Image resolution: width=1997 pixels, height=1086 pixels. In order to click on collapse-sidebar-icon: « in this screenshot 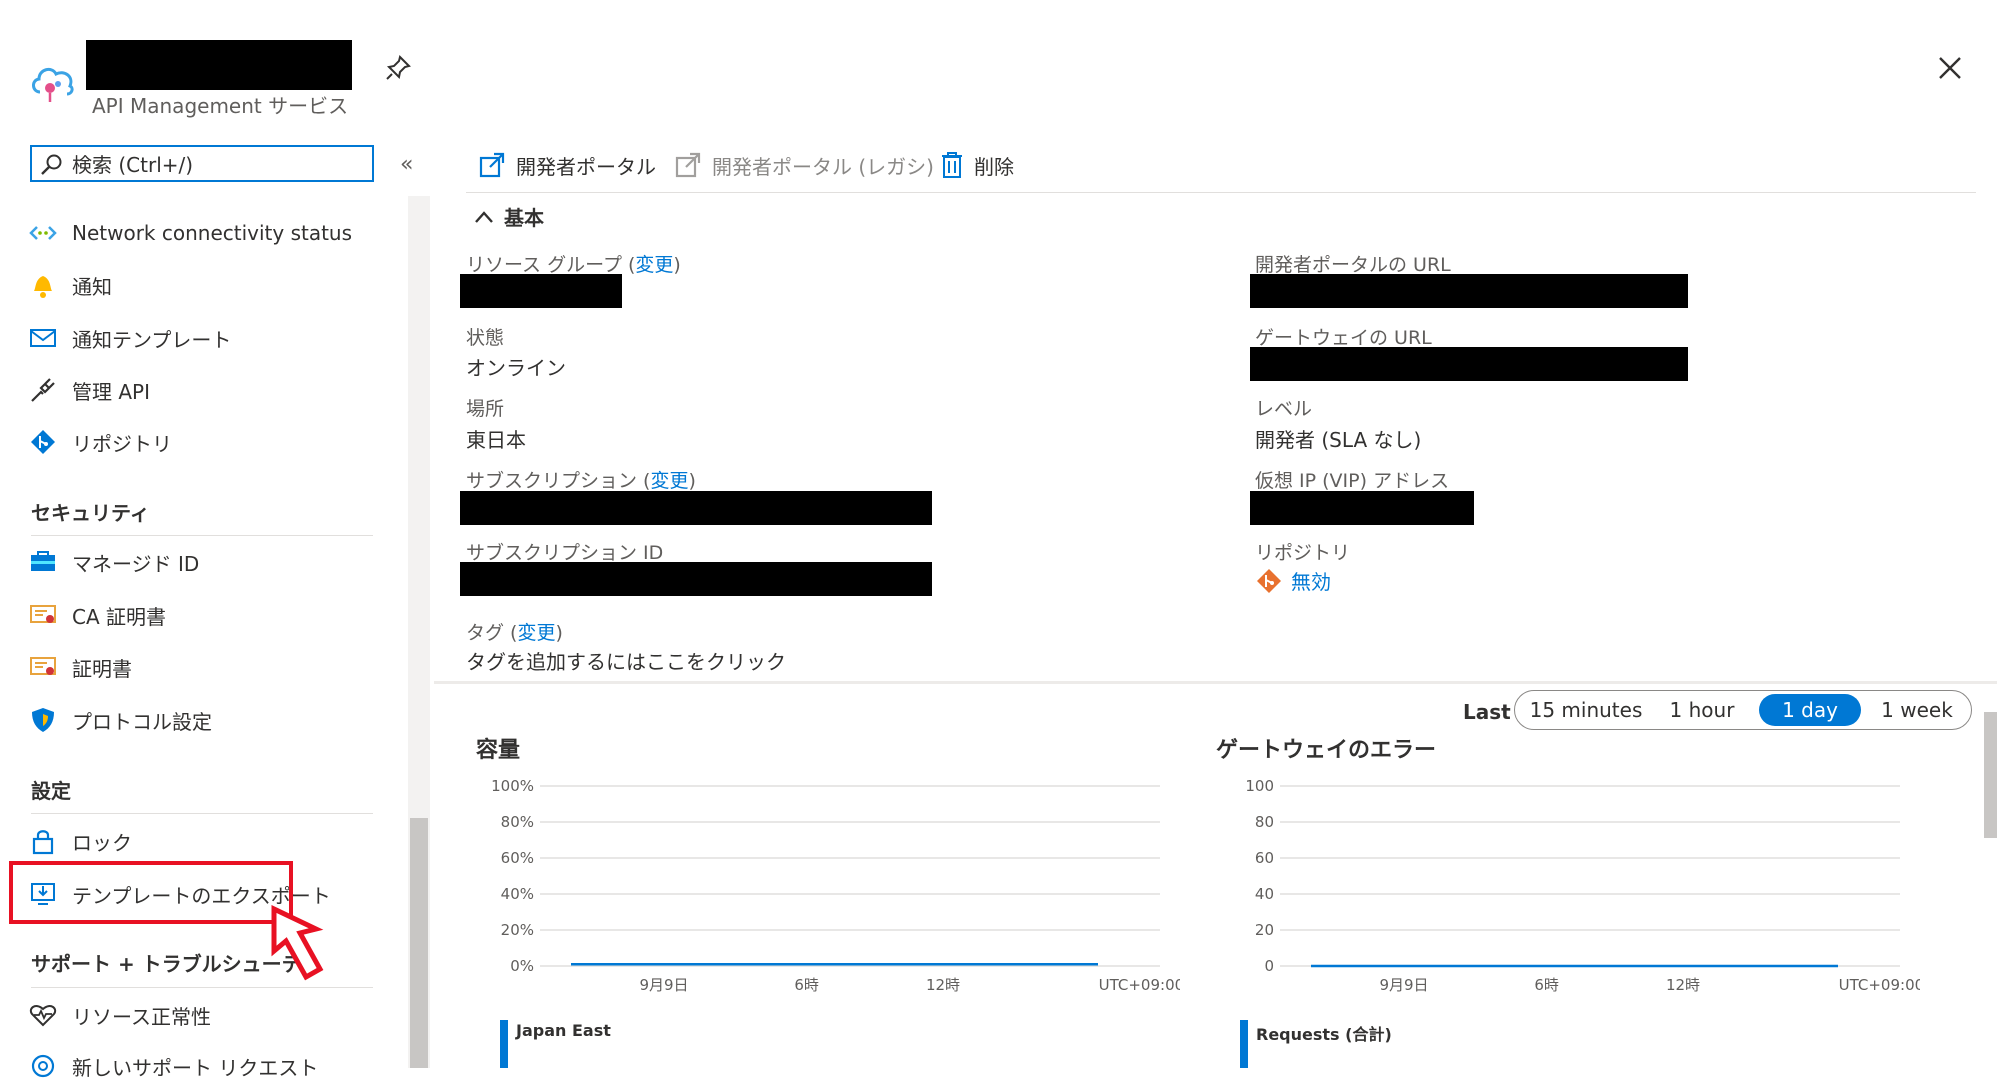, I will do `click(406, 164)`.